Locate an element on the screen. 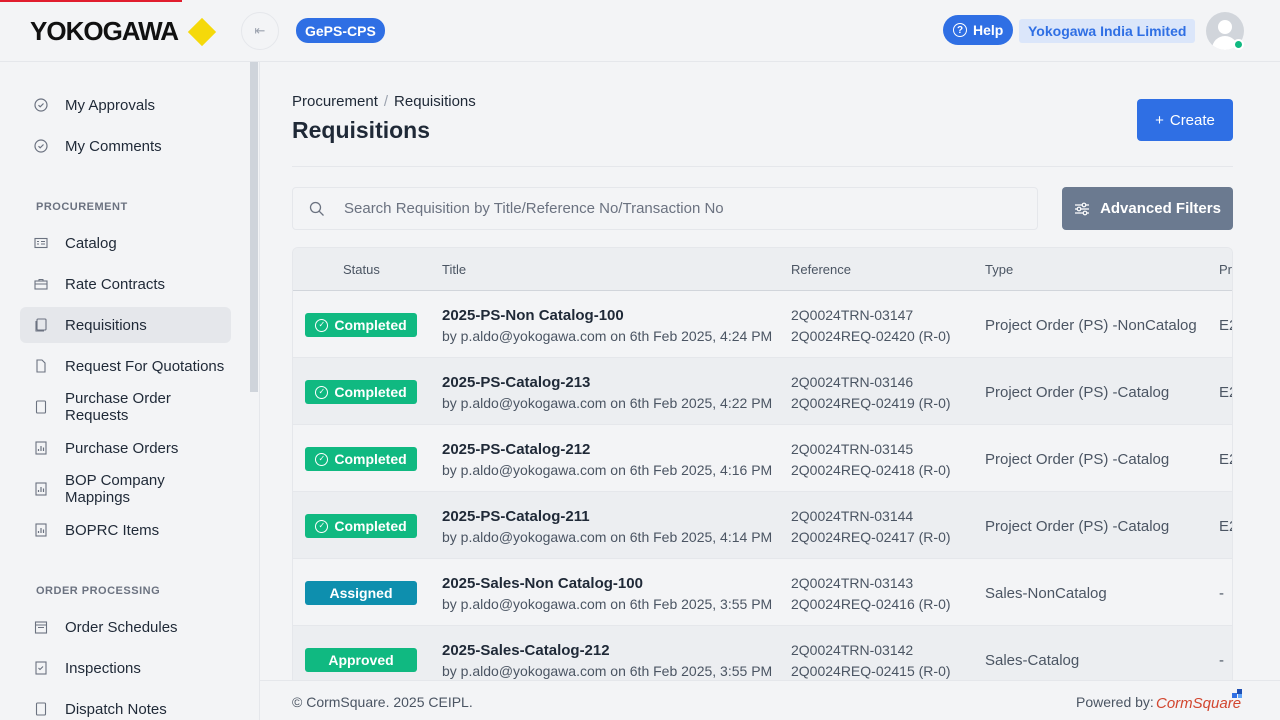  table-header-row: Status Title Reference Type Pr is located at coordinates (762, 269).